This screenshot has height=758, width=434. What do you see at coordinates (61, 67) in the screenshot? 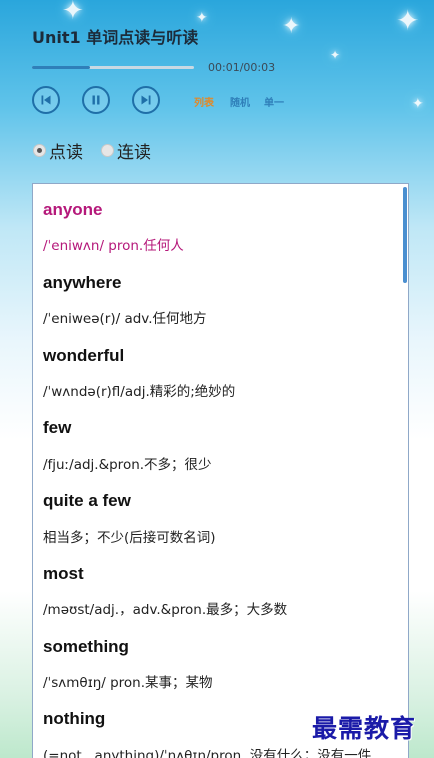
I see `progress-fill` at bounding box center [61, 67].